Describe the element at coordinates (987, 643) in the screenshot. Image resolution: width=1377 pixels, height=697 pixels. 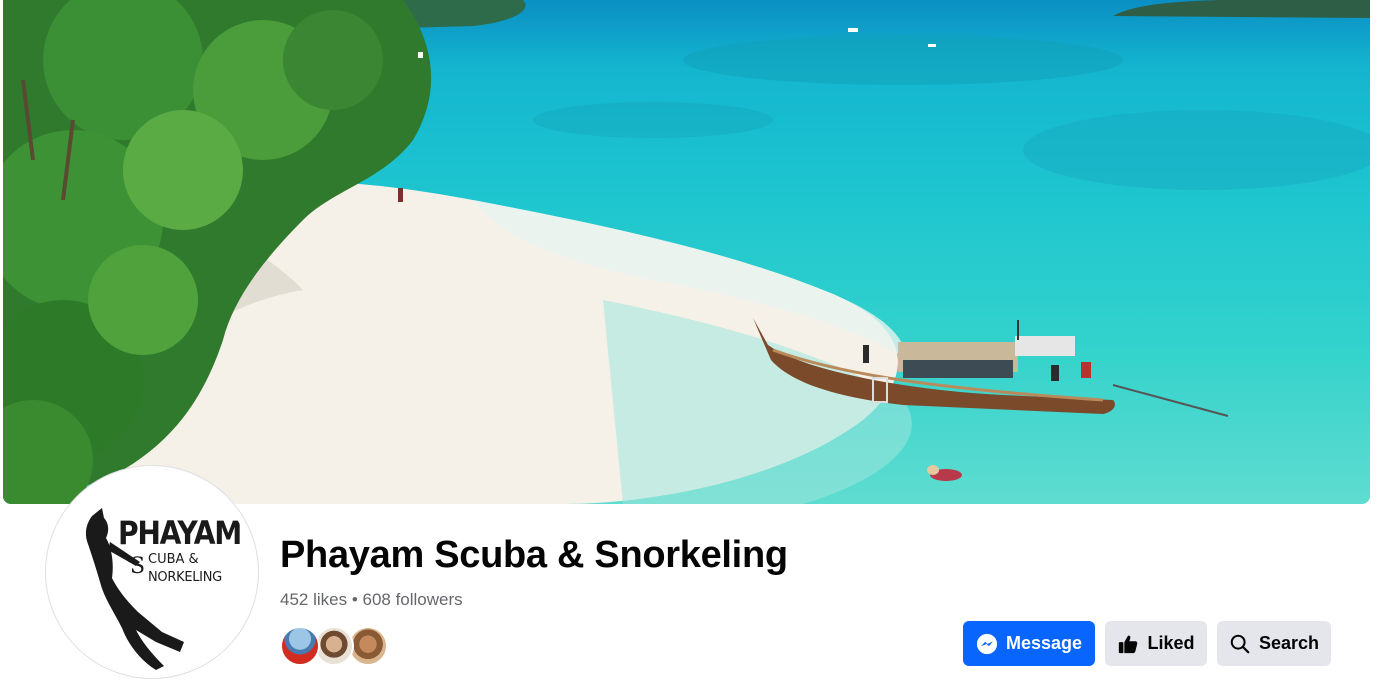
I see `messenger-icon` at that location.